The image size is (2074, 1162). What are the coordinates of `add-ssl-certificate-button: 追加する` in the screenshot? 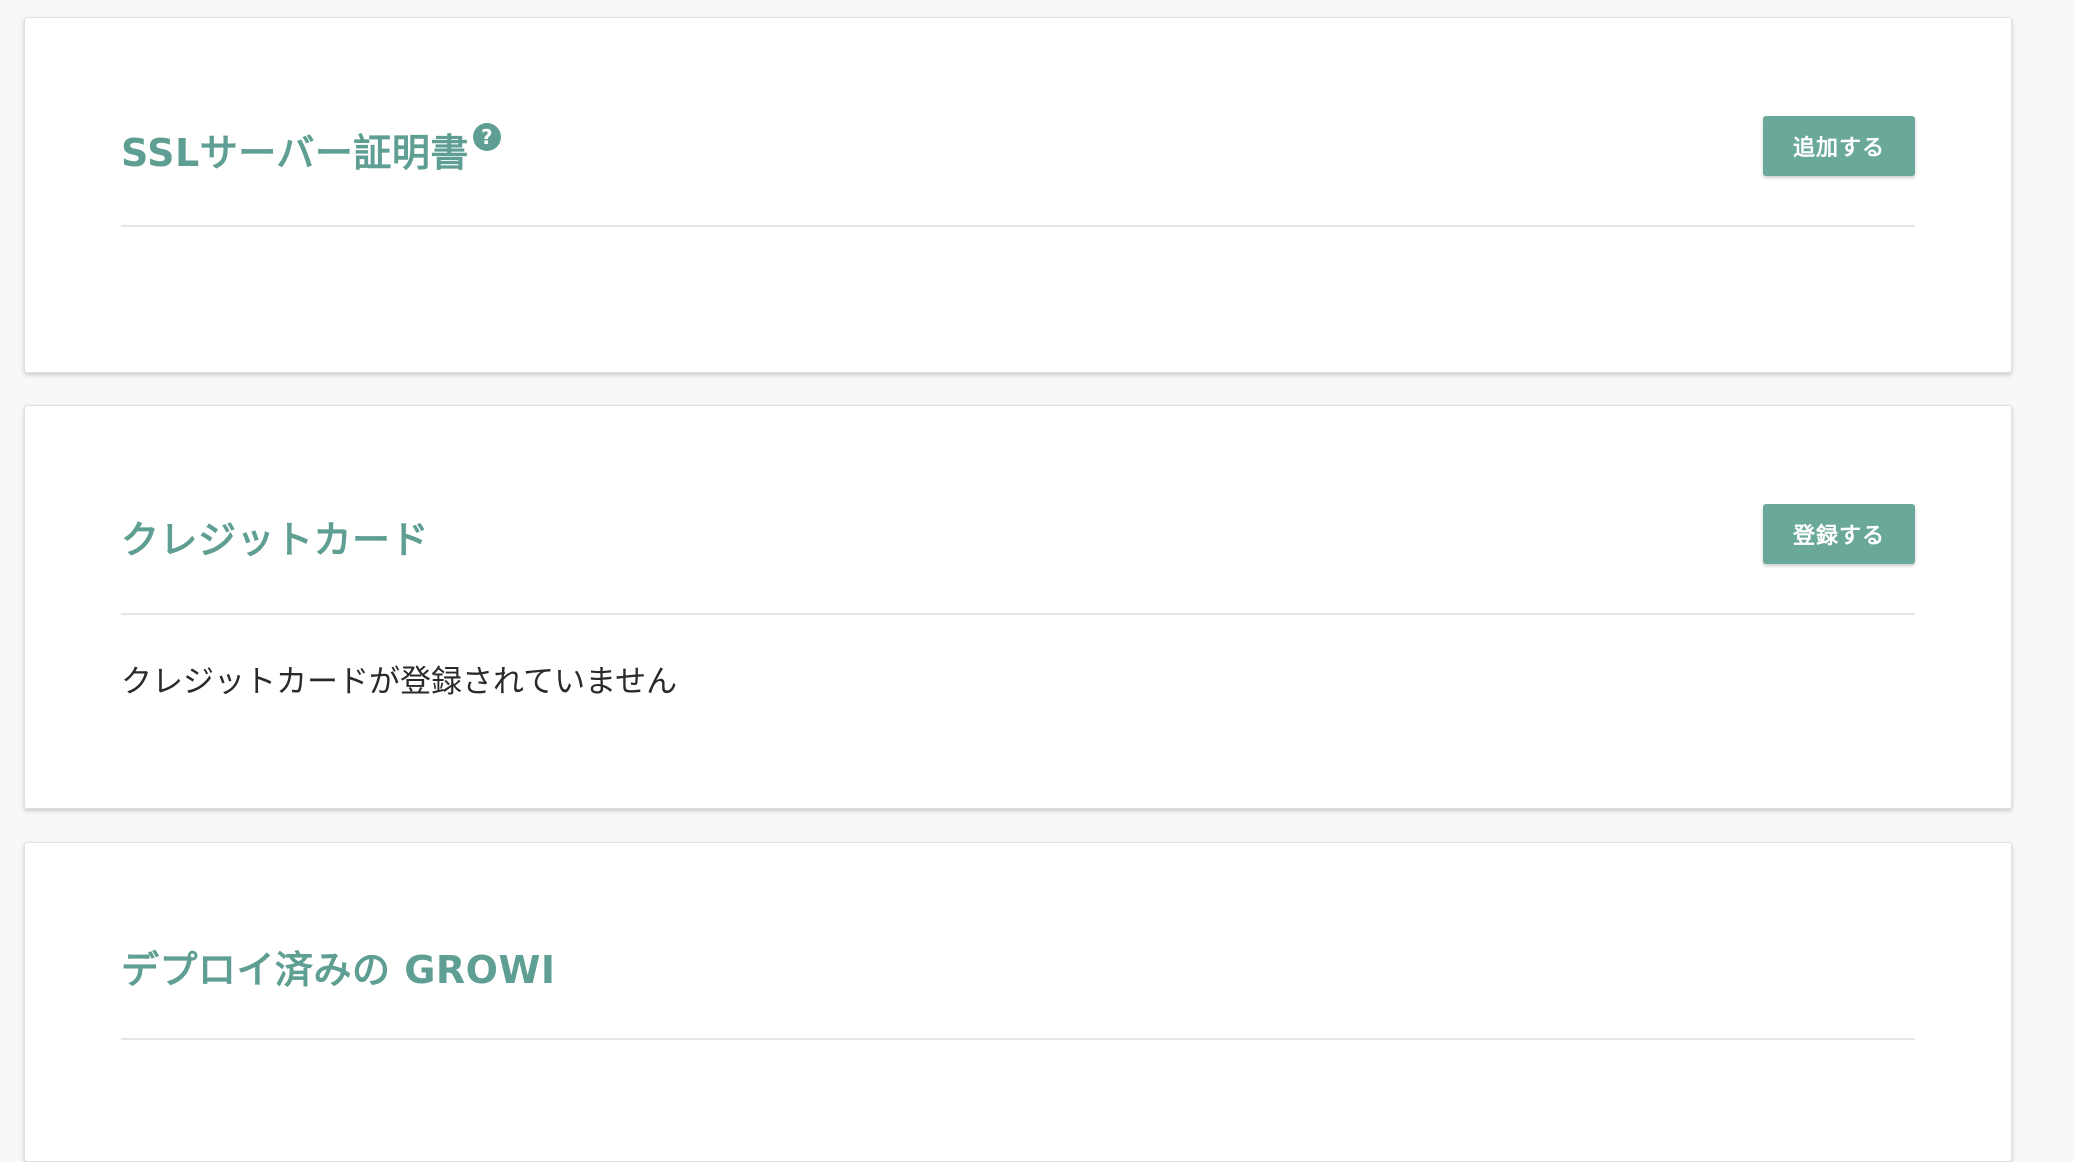 It's located at (1839, 146).